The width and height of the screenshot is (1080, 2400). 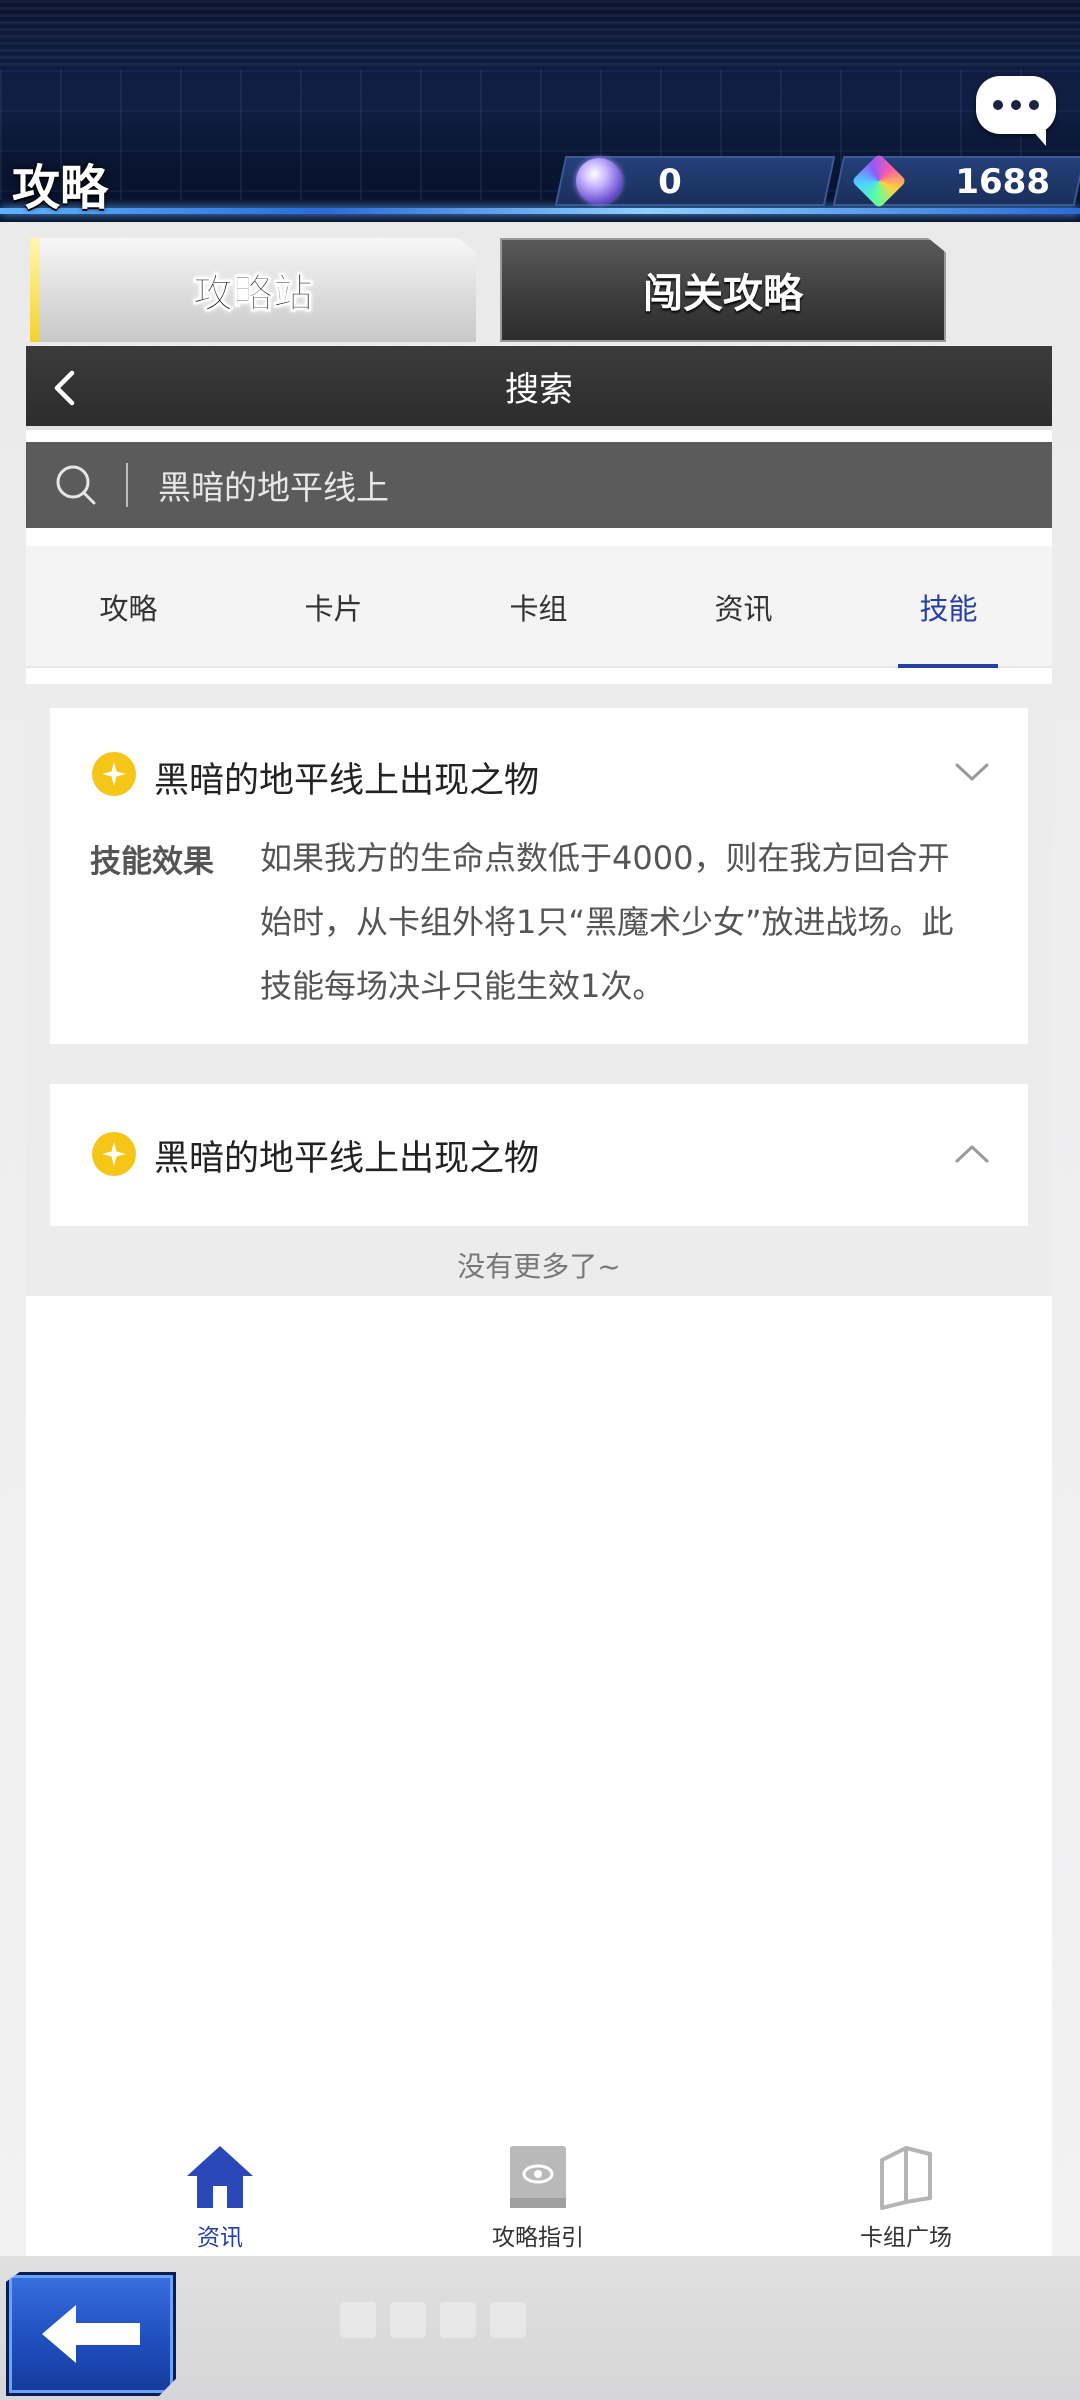 What do you see at coordinates (220, 2238) in the screenshot?
I see `nav-news-label: 资讯` at bounding box center [220, 2238].